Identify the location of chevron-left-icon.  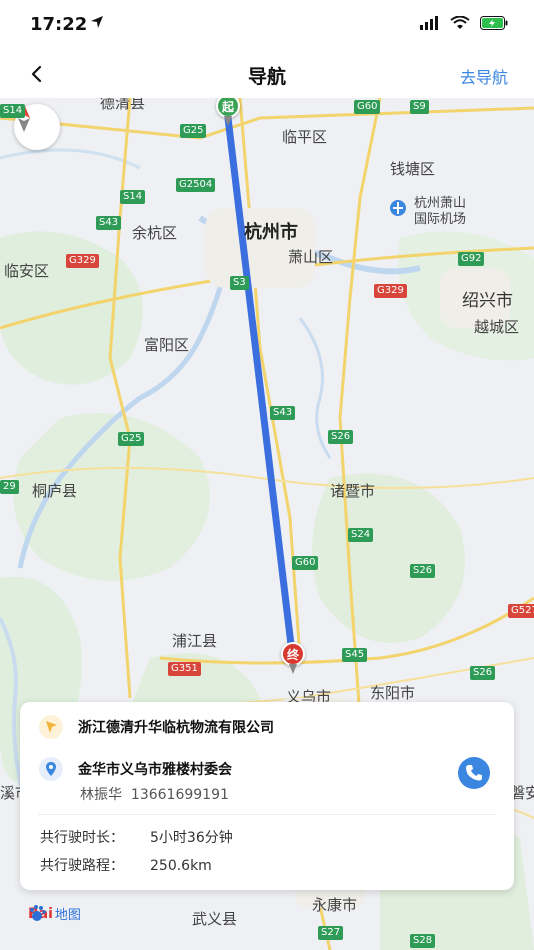
(36, 74).